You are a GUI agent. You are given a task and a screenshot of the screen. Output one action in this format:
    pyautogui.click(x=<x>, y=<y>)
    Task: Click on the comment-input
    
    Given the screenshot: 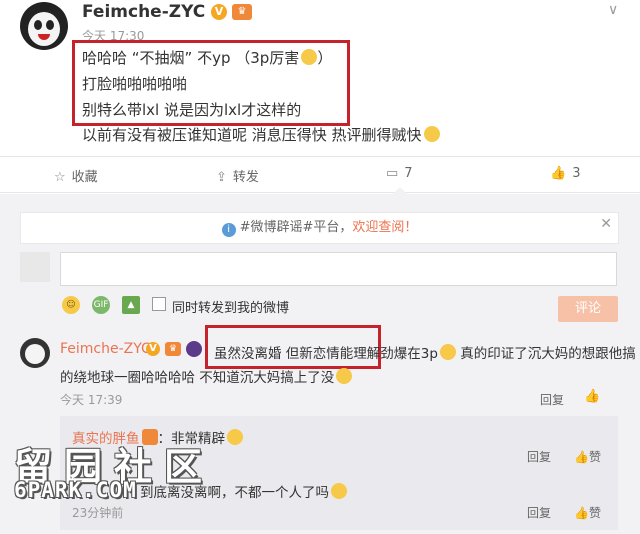 What is the action you would take?
    pyautogui.click(x=338, y=269)
    